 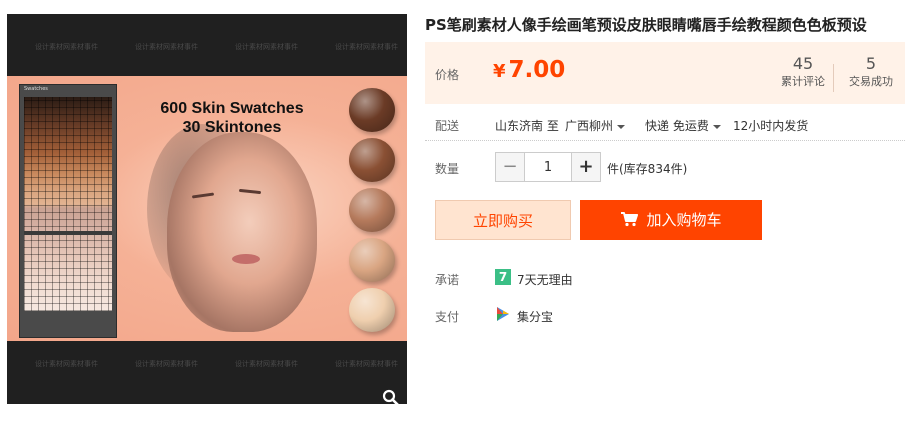 What do you see at coordinates (499, 71) in the screenshot?
I see `currency-symbol: ¥` at bounding box center [499, 71].